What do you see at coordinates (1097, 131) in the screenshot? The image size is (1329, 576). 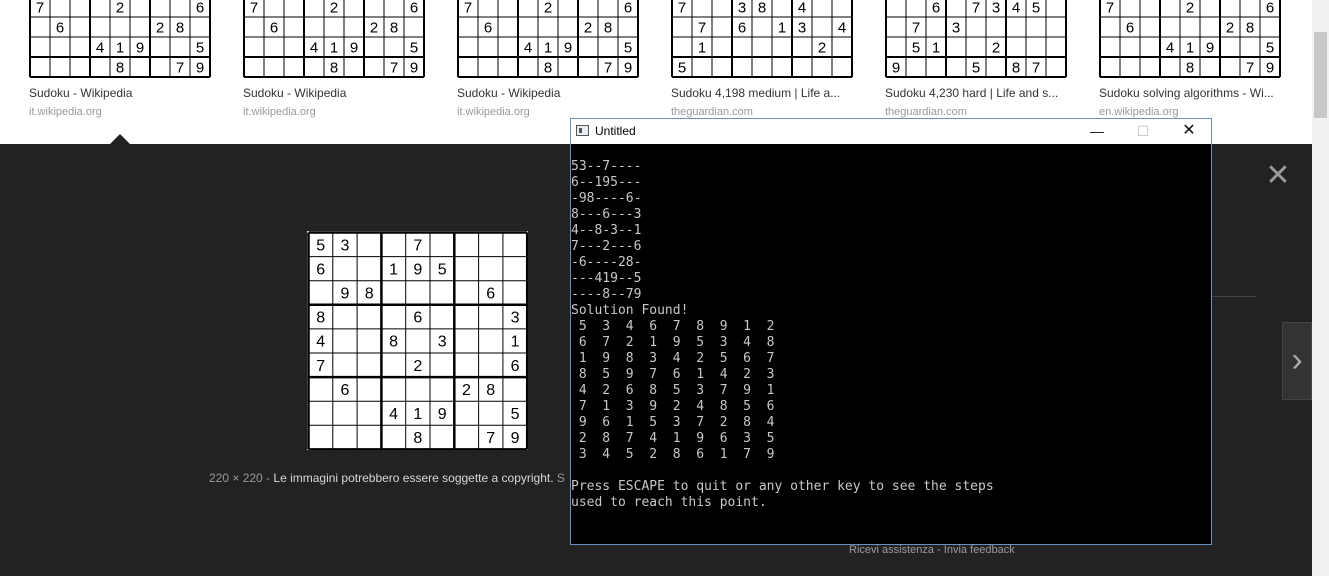 I see `minimize-button: —` at bounding box center [1097, 131].